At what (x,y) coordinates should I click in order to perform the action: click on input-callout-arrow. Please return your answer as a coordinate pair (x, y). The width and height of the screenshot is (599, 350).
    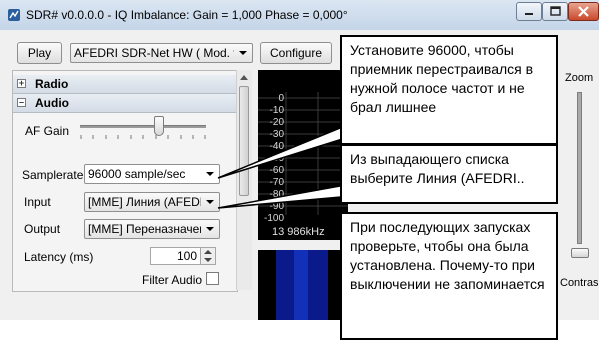
    Looking at the image, I should click on (285, 197).